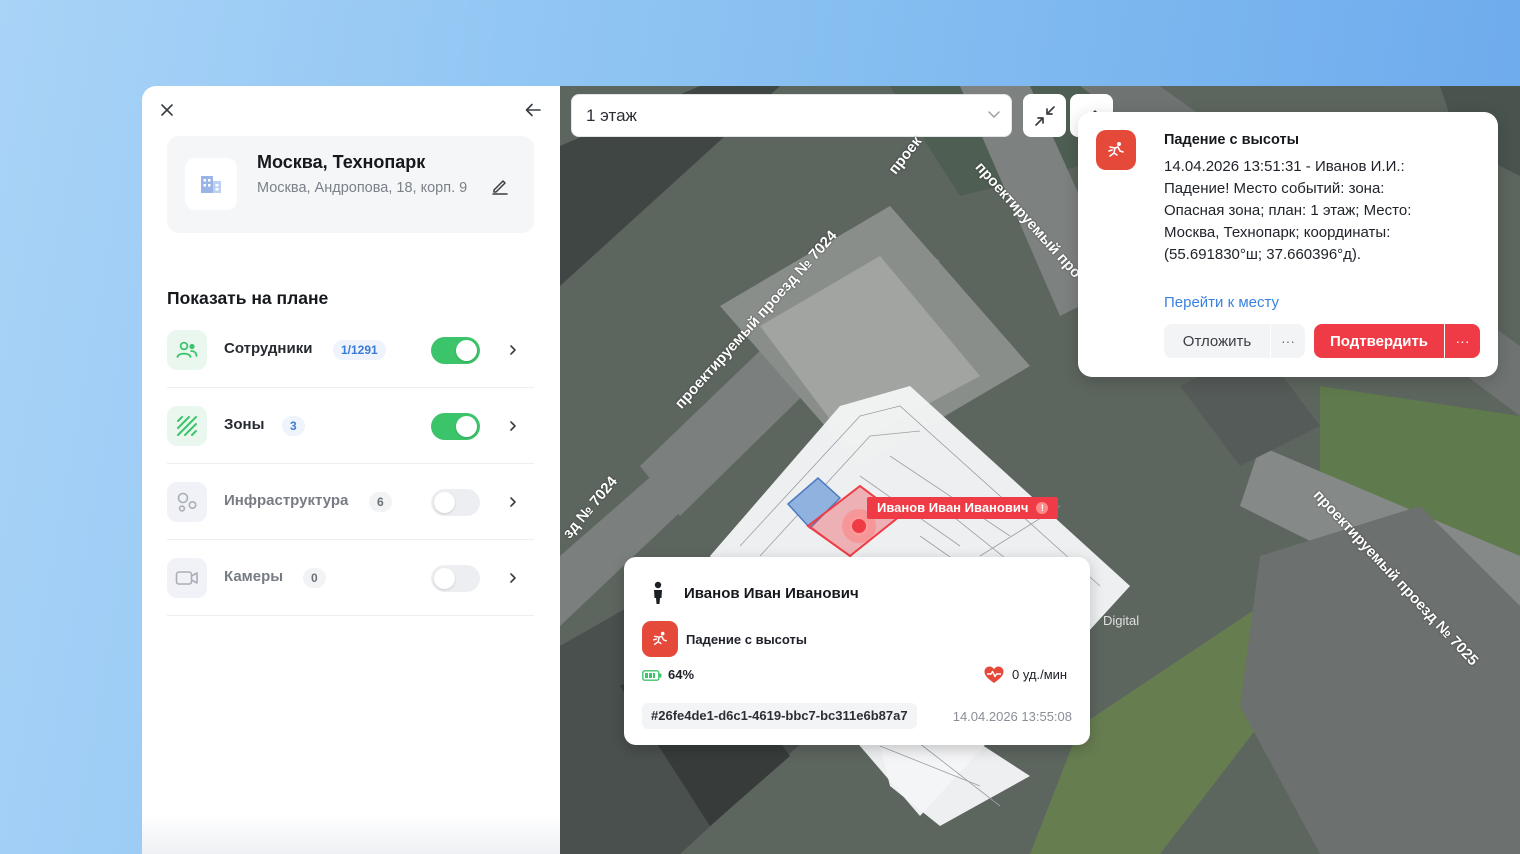 The image size is (1520, 854). What do you see at coordinates (286, 500) in the screenshot?
I see `layer-label: Инфраструктура` at bounding box center [286, 500].